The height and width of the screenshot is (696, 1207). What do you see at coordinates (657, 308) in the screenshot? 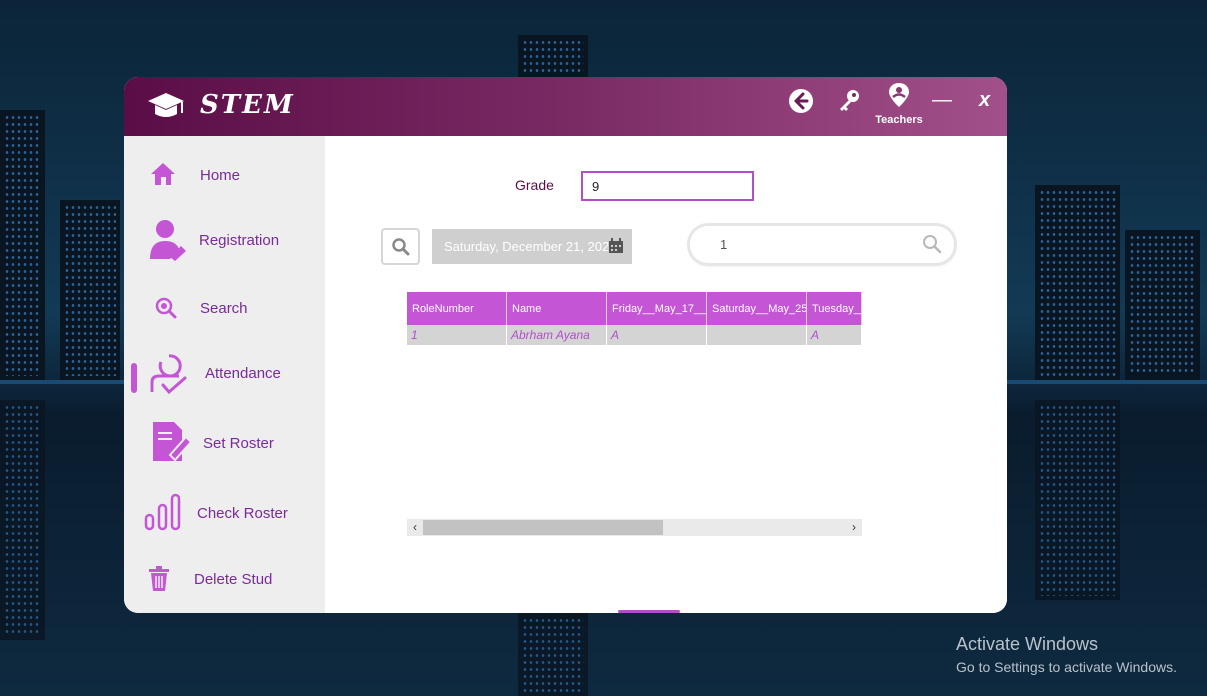
I see `column-header: Friday__May_17__2` at bounding box center [657, 308].